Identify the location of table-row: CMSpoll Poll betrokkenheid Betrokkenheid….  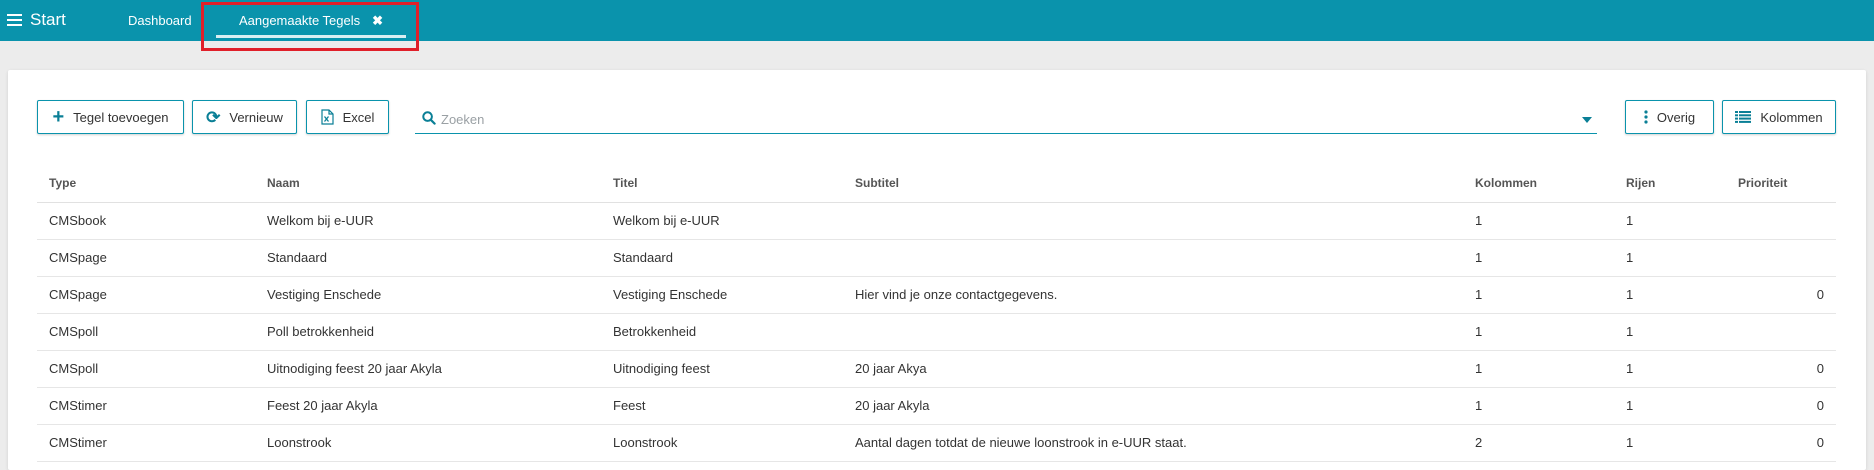
(936, 332).